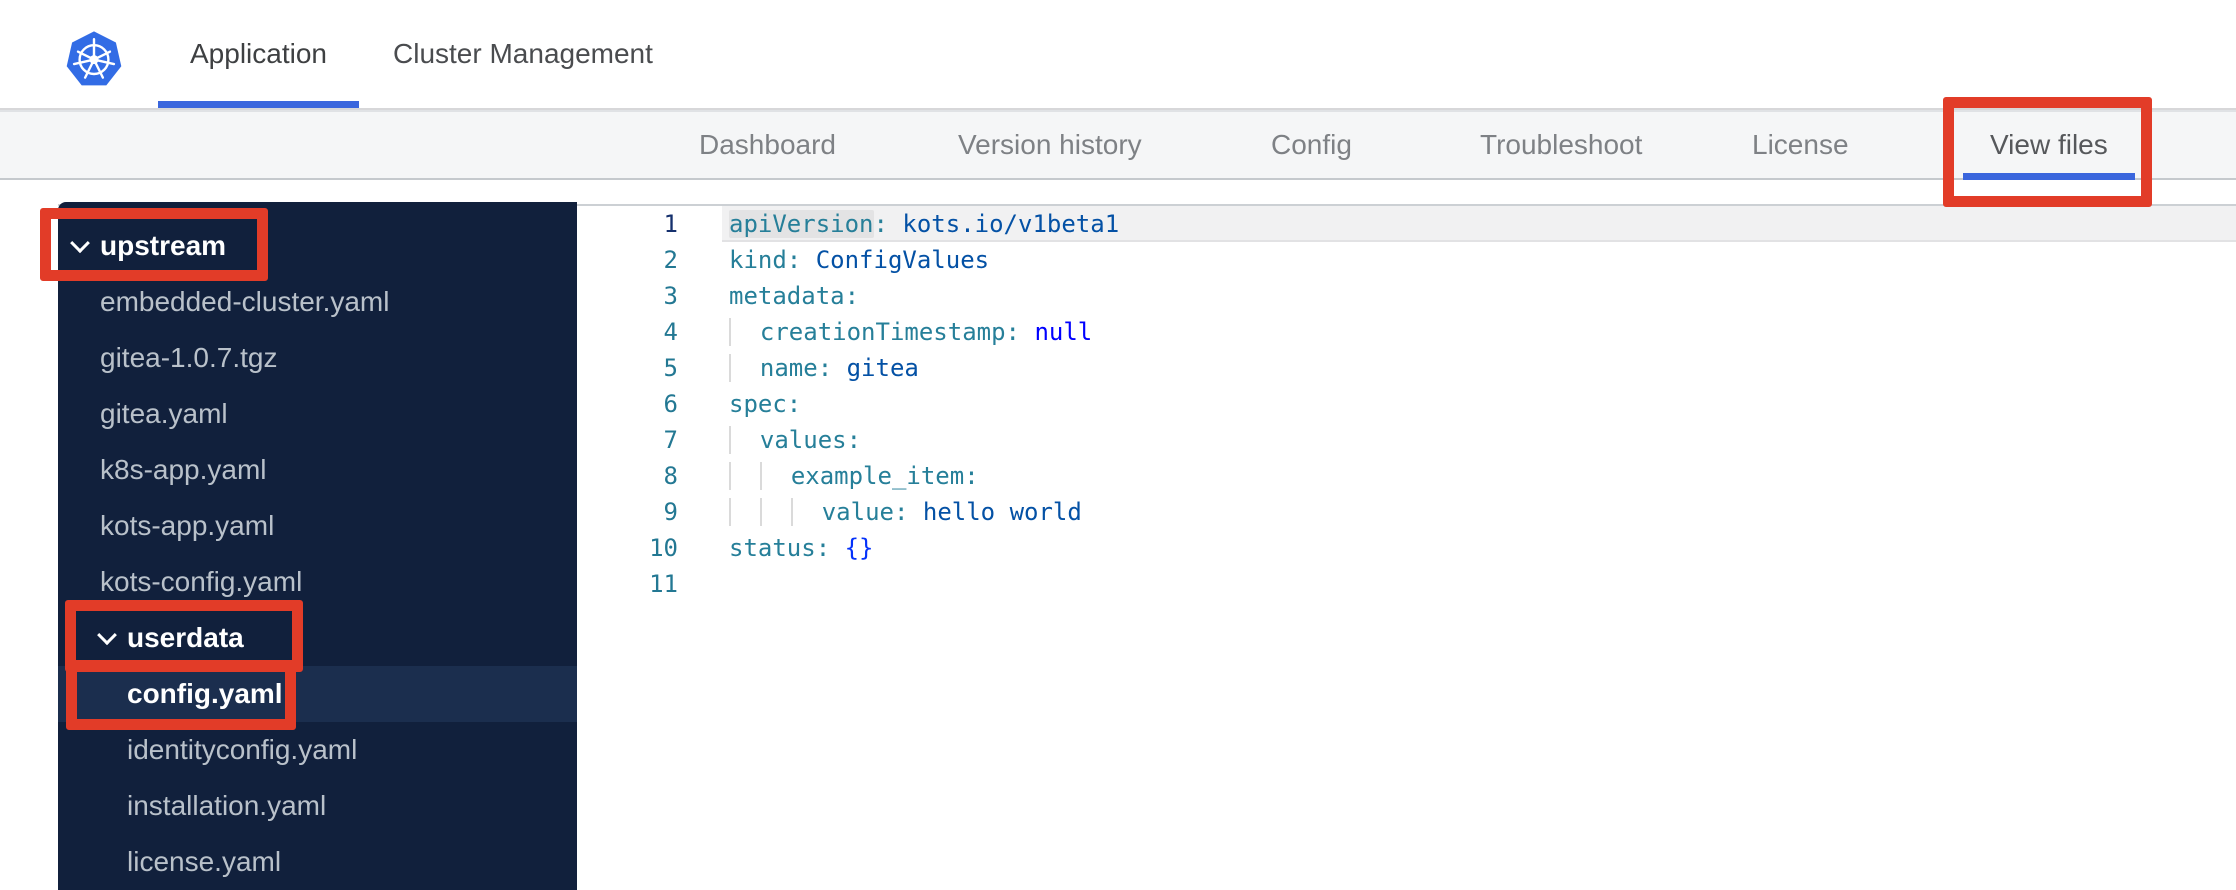 This screenshot has height=890, width=2236. What do you see at coordinates (1063, 332) in the screenshot?
I see `token-kw: null` at bounding box center [1063, 332].